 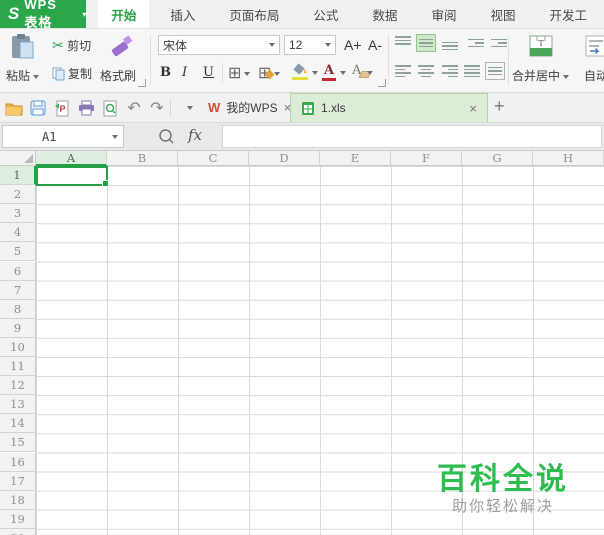 What do you see at coordinates (105, 183) in the screenshot?
I see `fill-handle` at bounding box center [105, 183].